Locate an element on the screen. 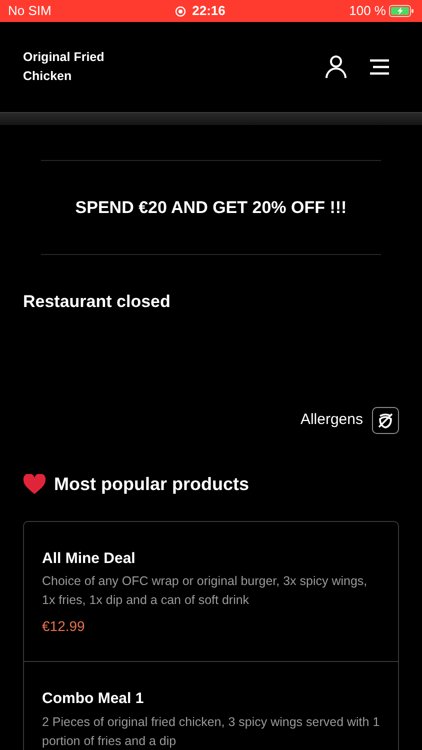  clock-text: 22:16 is located at coordinates (209, 11).